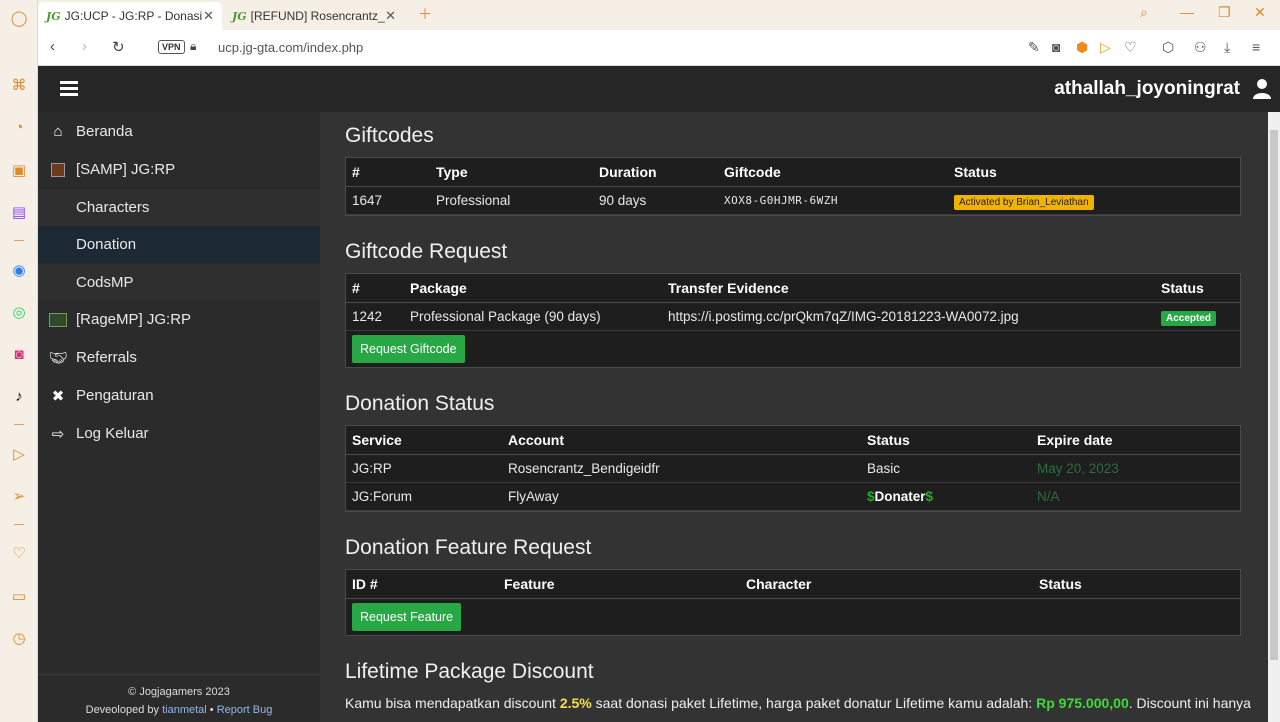 The image size is (1280, 722). I want to click on browser-sidebar: ◯ ⌘ ◔ ▣ ▤ ◉ ◎ ◙ ♪ ▷ ➢ ♡ ▭ ◷, so click(19, 361).